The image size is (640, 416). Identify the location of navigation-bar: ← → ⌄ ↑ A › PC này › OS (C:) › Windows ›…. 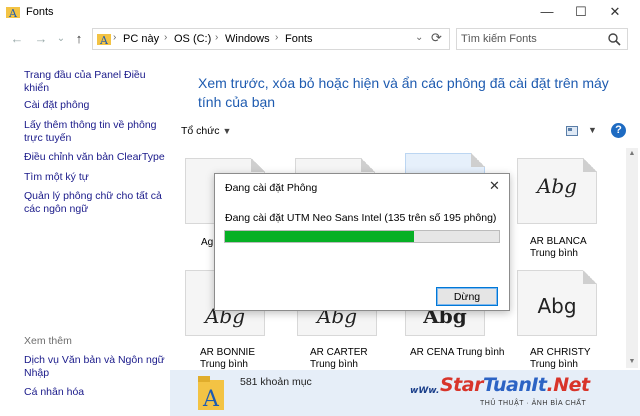
(320, 39).